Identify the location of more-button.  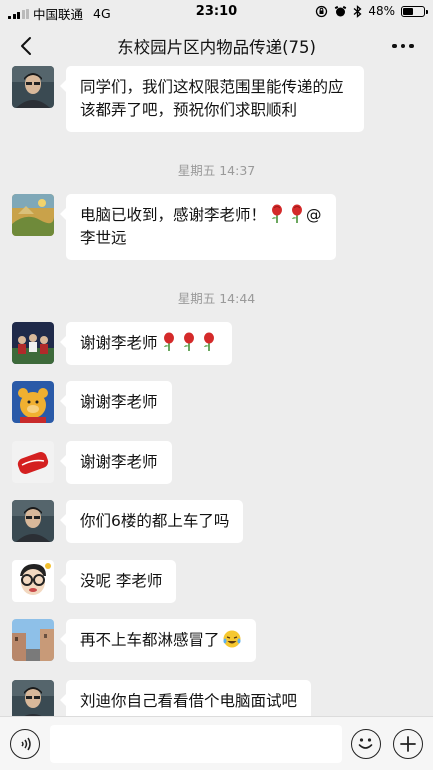
(403, 46).